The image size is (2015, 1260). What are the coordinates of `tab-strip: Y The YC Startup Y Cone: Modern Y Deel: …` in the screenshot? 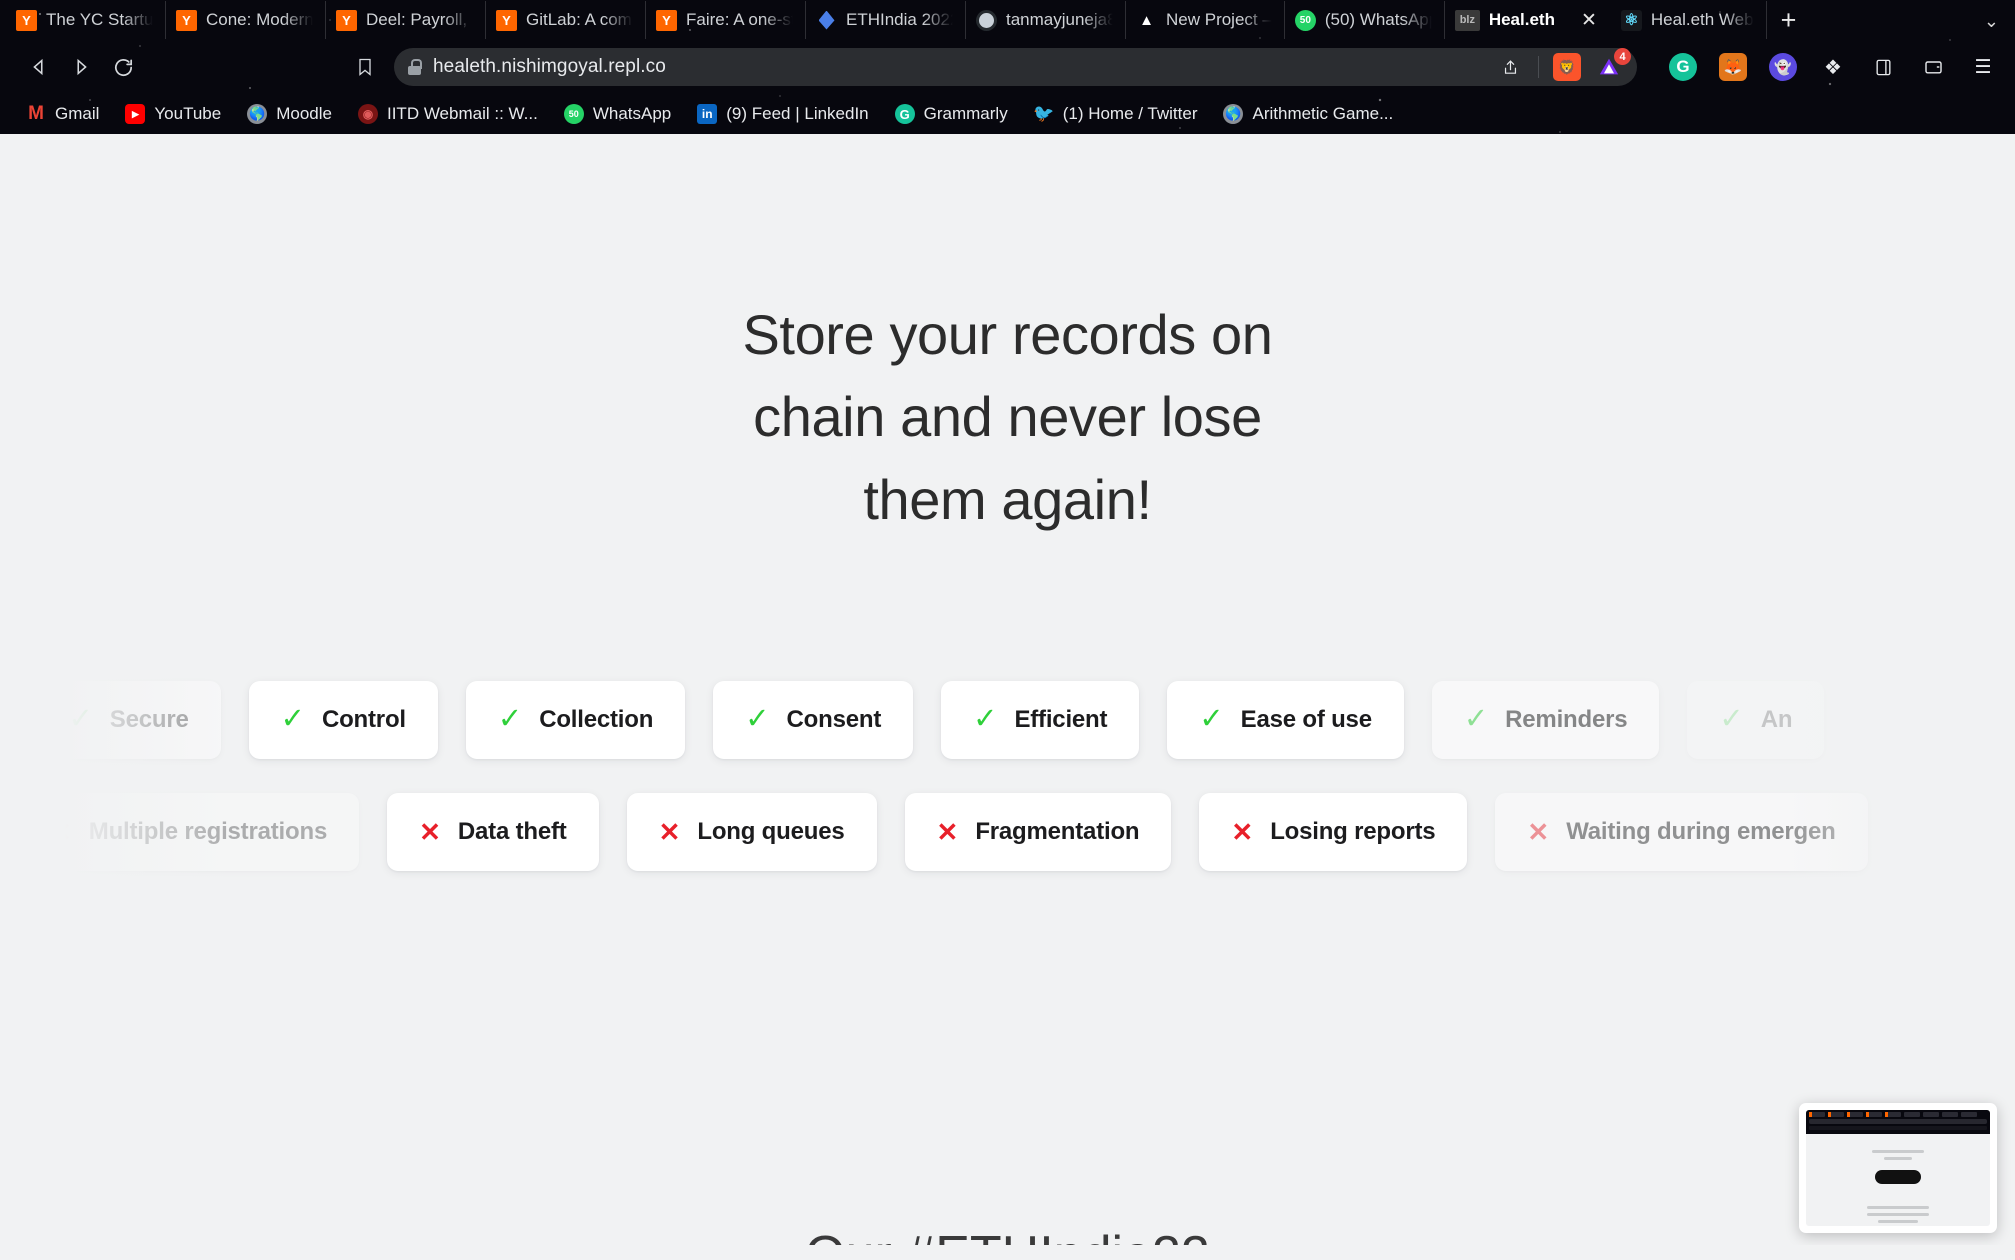 It's located at (1007, 20).